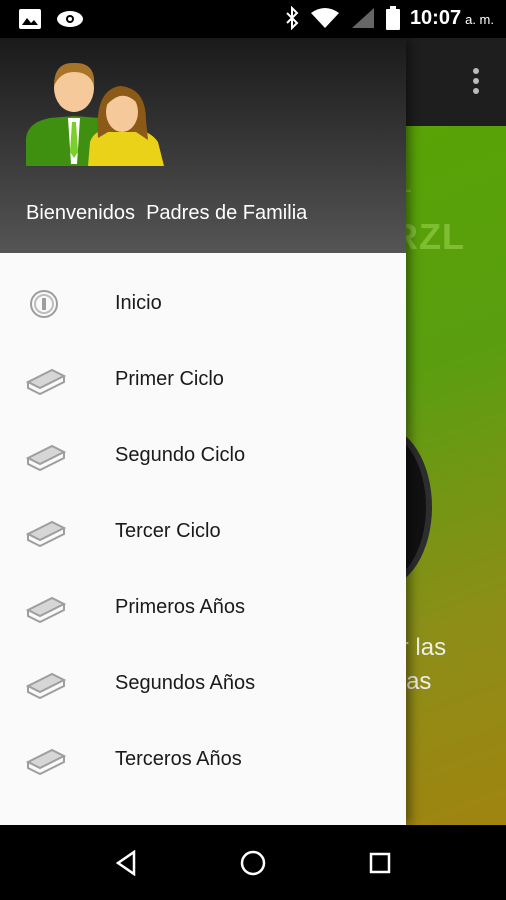 This screenshot has height=900, width=506. I want to click on menu-item-label: Primer Ciclo, so click(169, 379).